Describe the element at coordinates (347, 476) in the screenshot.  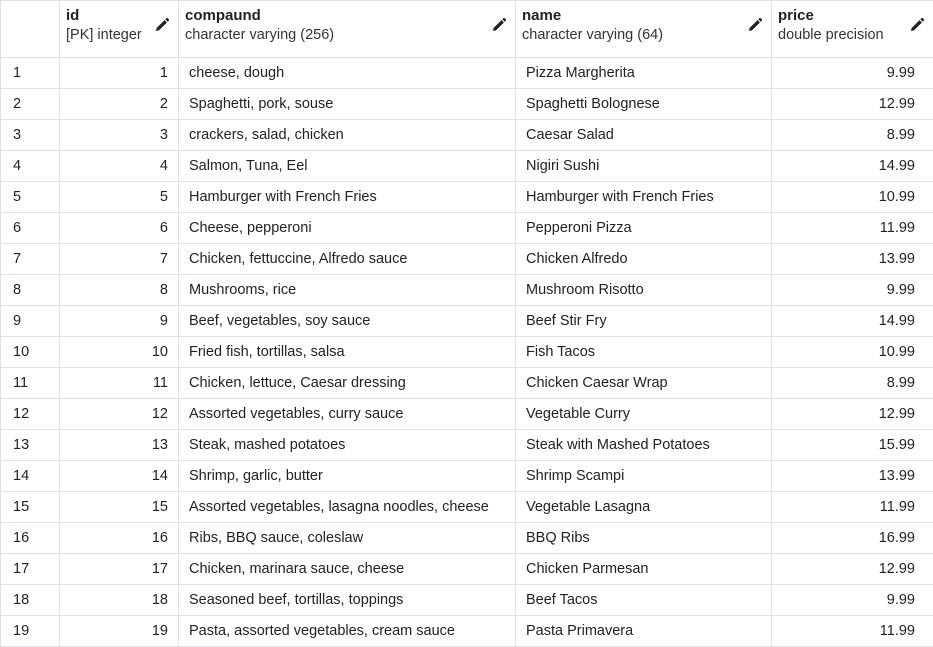
I see `compaund-cell: Shrimp, garlic, butter` at that location.